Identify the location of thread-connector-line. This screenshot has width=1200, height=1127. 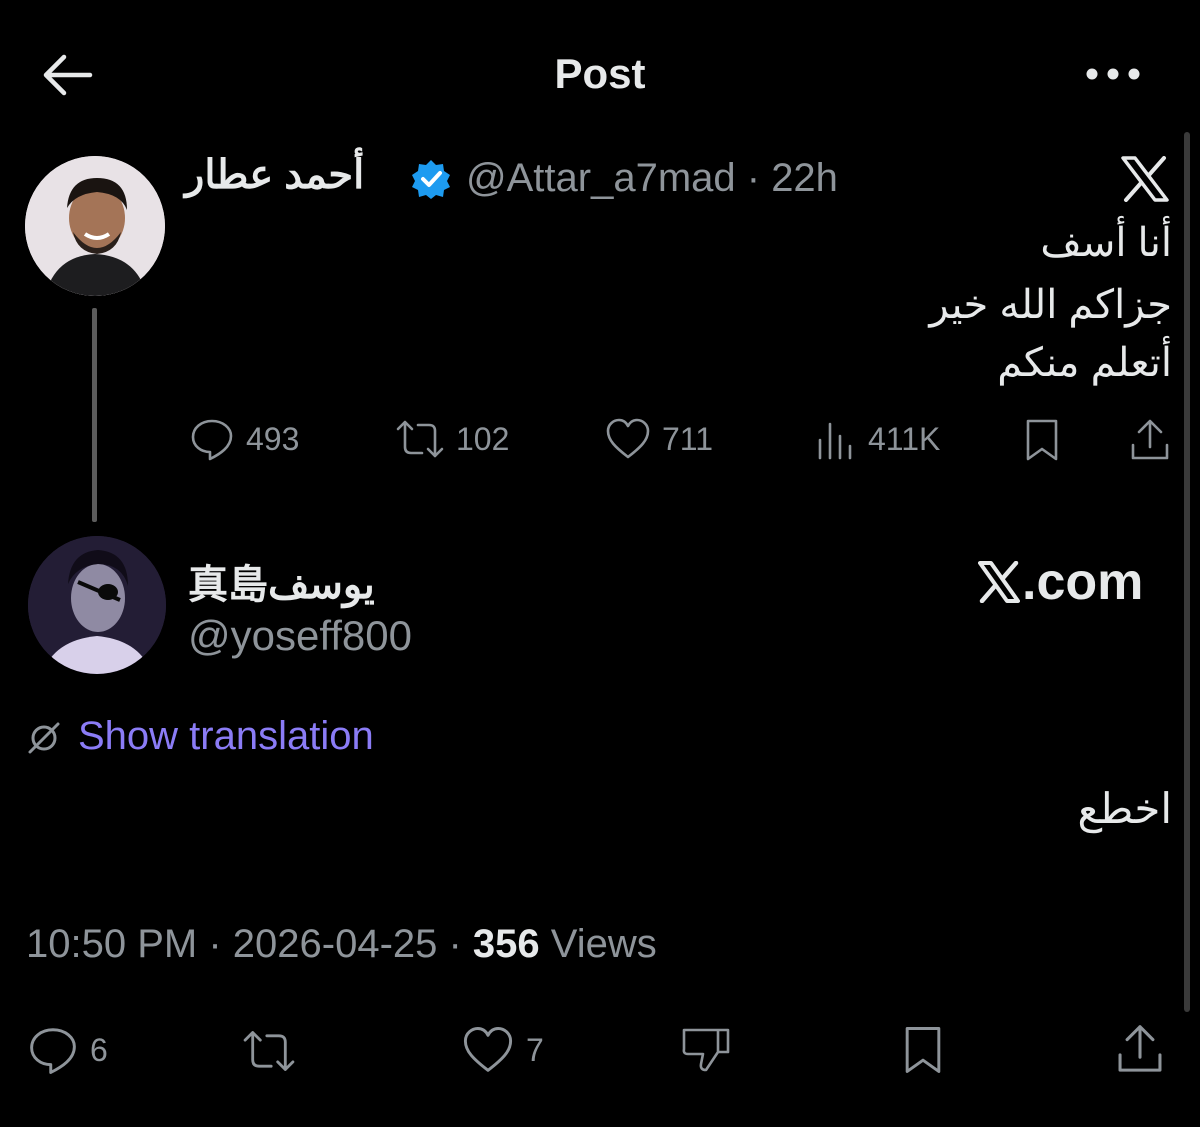
(94, 415).